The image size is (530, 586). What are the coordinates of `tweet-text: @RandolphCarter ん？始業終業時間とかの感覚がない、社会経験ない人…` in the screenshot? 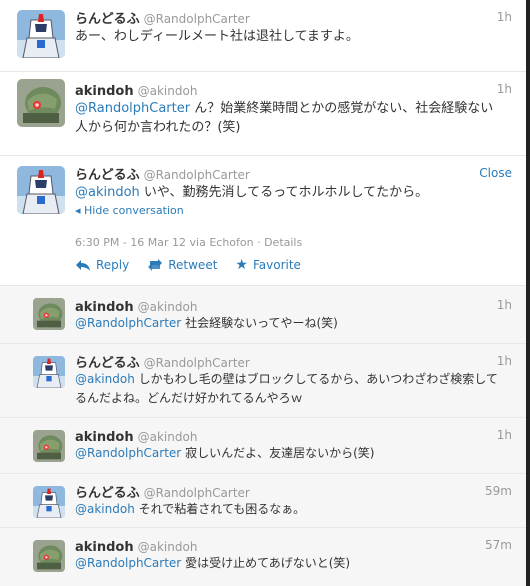 It's located at (290, 118).